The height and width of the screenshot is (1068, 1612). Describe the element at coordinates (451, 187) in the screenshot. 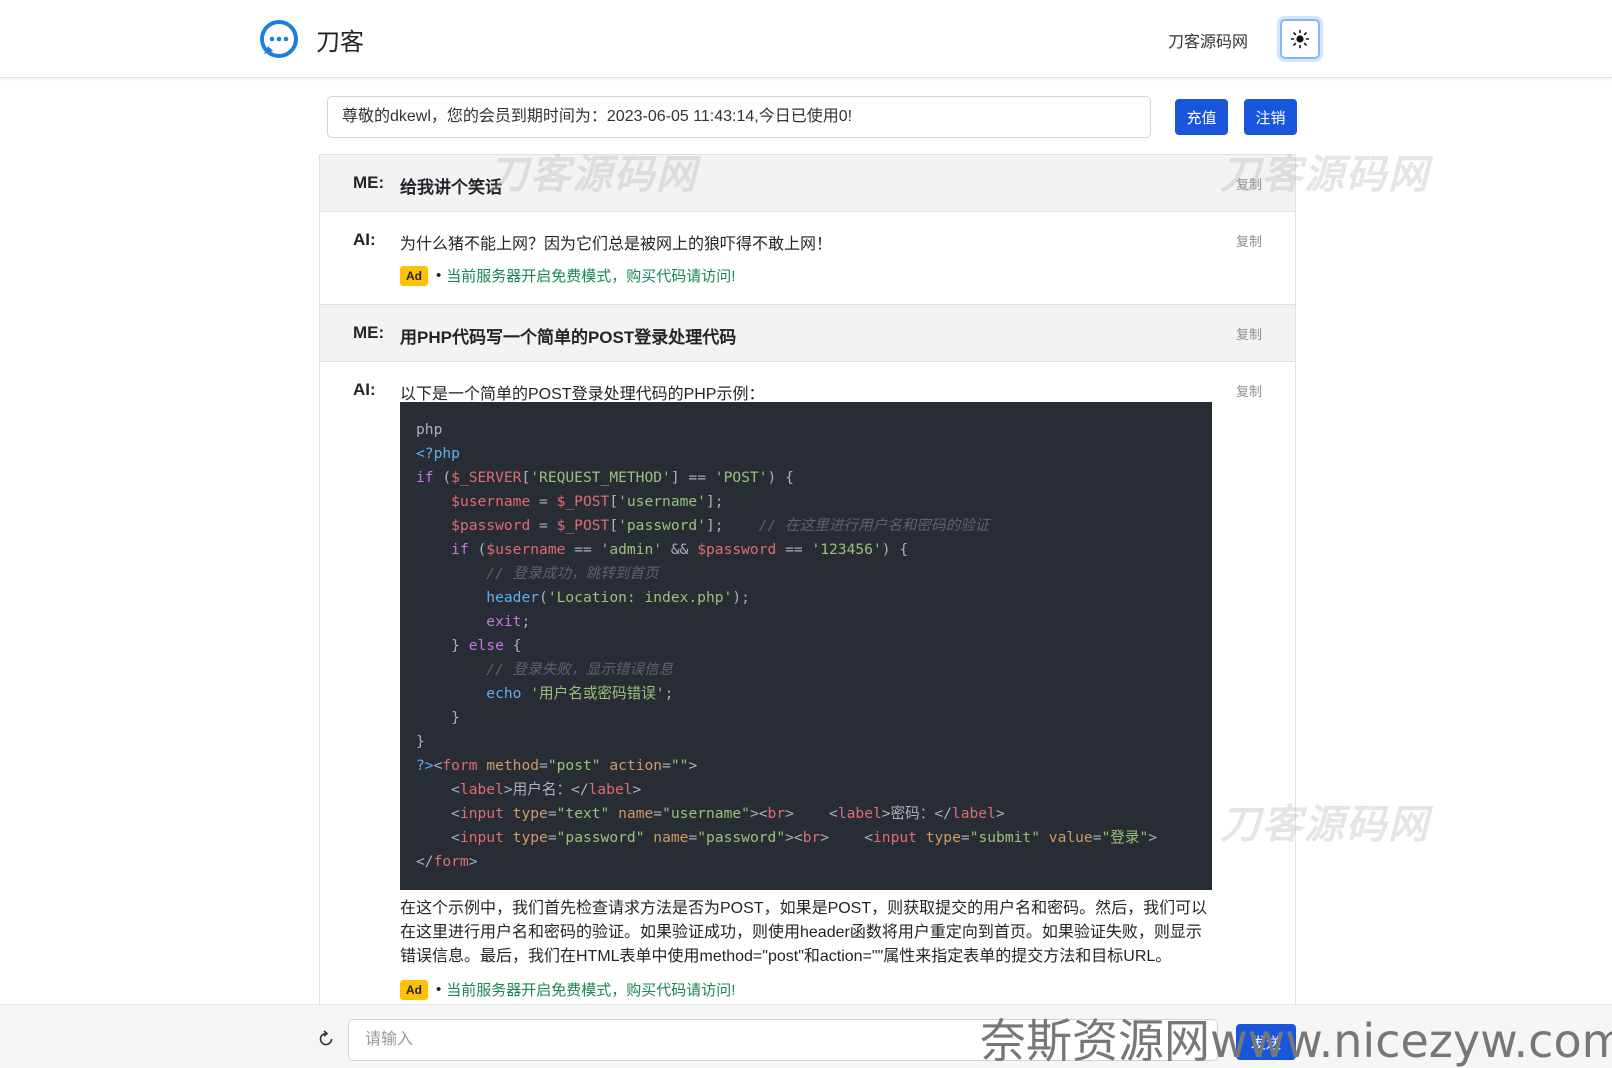

I see `message-text: 给我讲个笑话` at that location.